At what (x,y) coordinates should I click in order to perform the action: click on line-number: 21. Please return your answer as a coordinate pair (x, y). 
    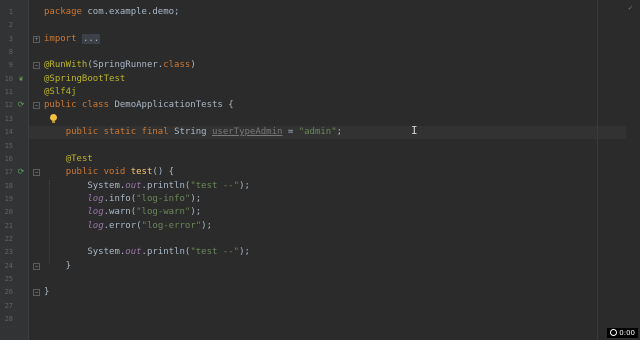
    Looking at the image, I should click on (8, 225).